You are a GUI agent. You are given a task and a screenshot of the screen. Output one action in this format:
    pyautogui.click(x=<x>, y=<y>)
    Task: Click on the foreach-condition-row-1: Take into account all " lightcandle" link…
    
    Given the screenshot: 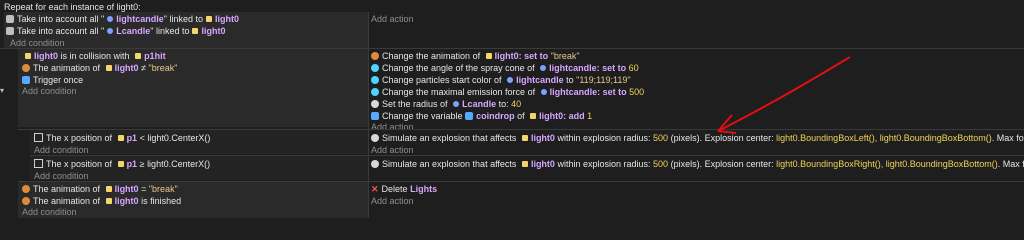 What is the action you would take?
    pyautogui.click(x=122, y=19)
    